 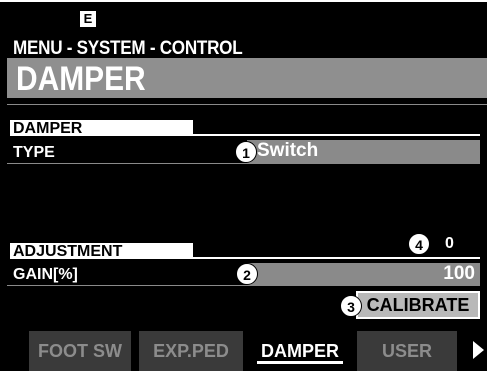 What do you see at coordinates (419, 244) in the screenshot?
I see `callout-4-badge: 4` at bounding box center [419, 244].